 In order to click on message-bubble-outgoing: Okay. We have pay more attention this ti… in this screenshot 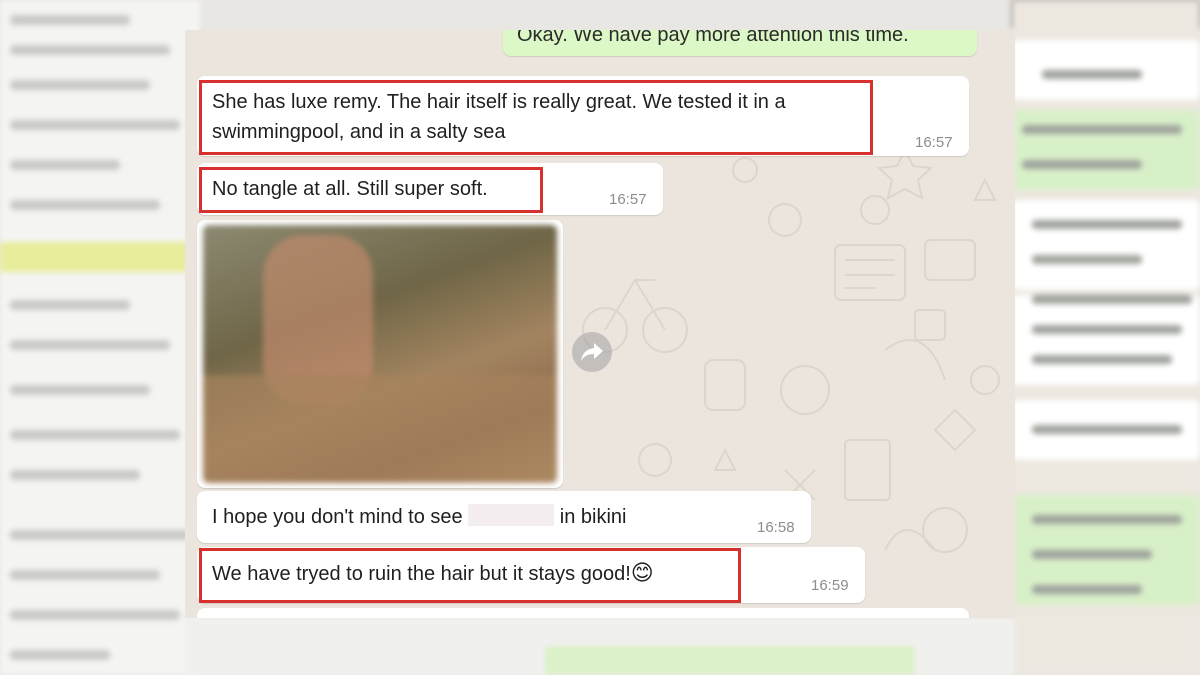, I will do `click(740, 43)`.